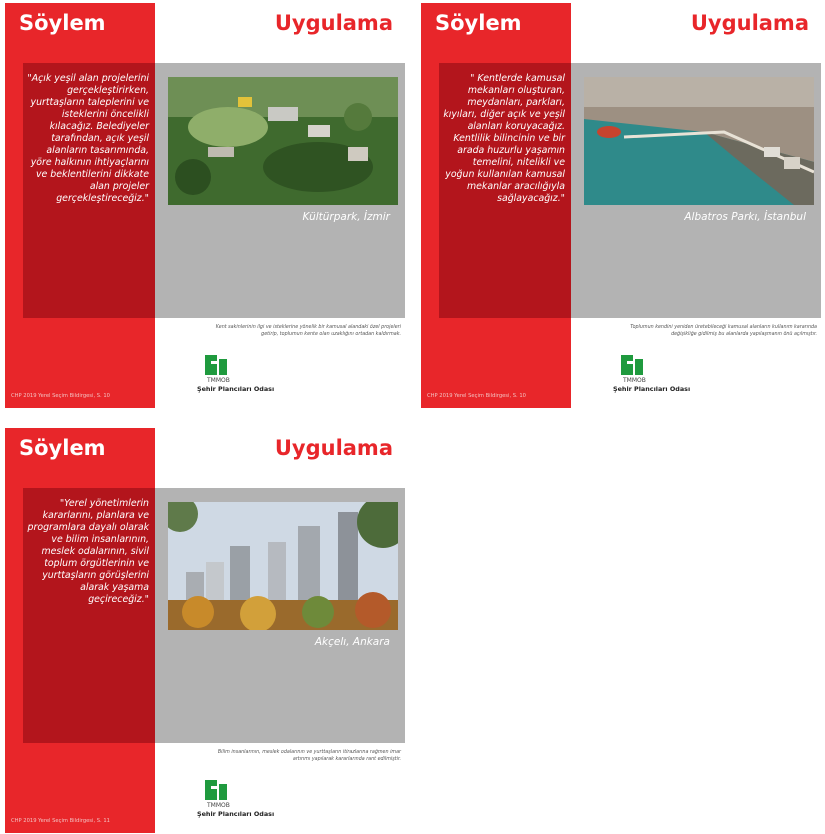 This screenshot has width=825, height=834. I want to click on photo-caption: Akçelı, Ankara, so click(352, 642).